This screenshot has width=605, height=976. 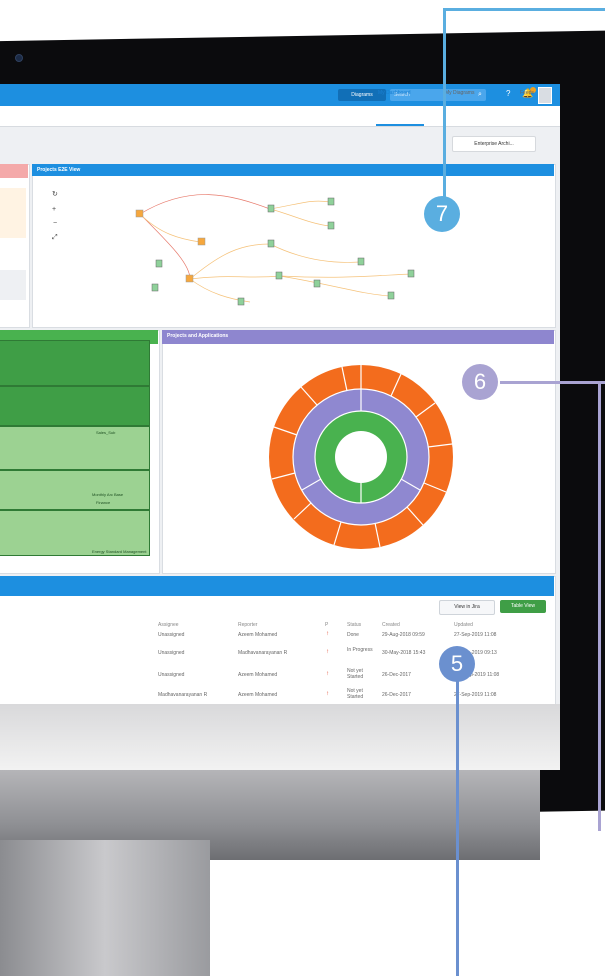 I want to click on sunburst-chart, so click(x=361, y=457).